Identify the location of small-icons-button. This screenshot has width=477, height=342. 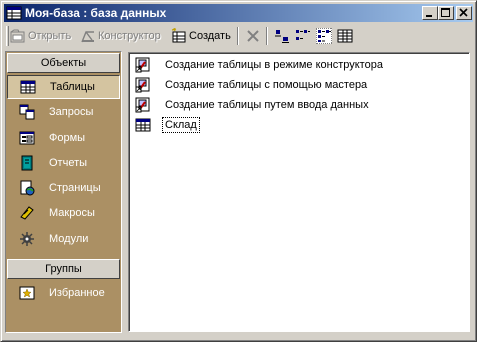
(304, 36).